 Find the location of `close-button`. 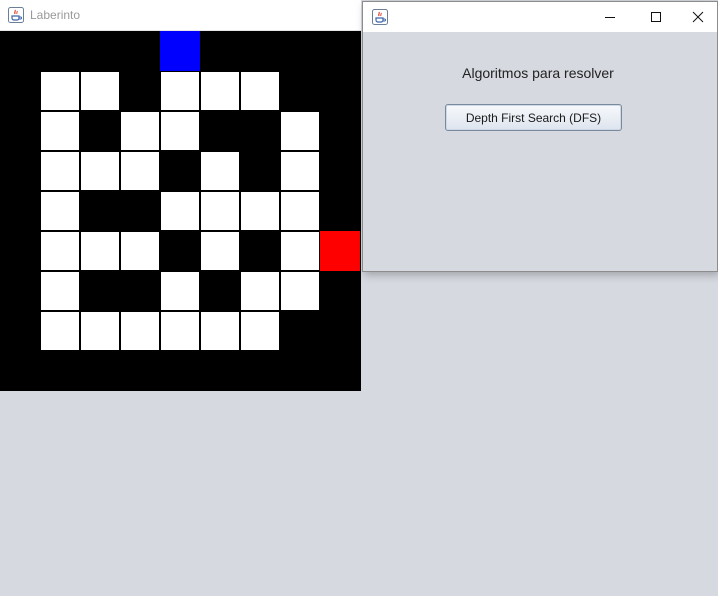

close-button is located at coordinates (696, 17).